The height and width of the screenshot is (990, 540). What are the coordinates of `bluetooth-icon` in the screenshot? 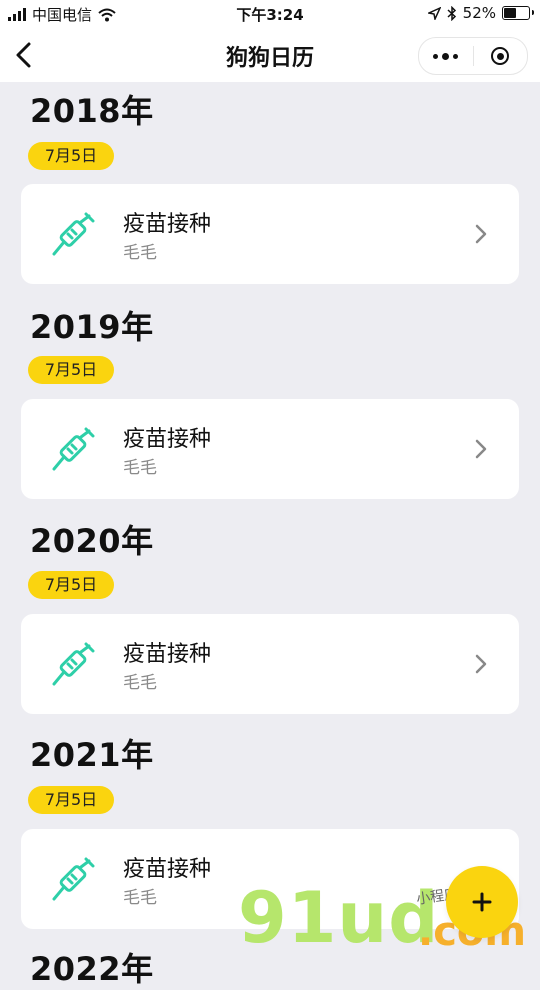 It's located at (451, 13).